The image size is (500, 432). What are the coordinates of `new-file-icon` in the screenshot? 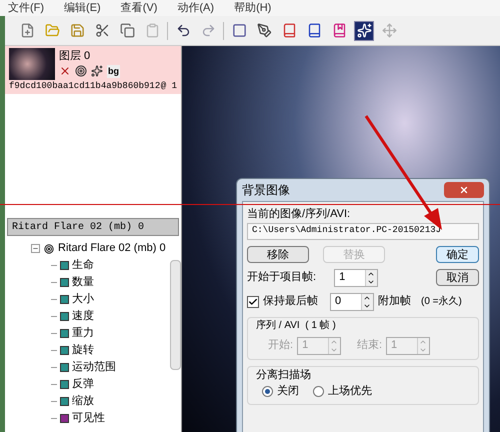 It's located at (27, 30).